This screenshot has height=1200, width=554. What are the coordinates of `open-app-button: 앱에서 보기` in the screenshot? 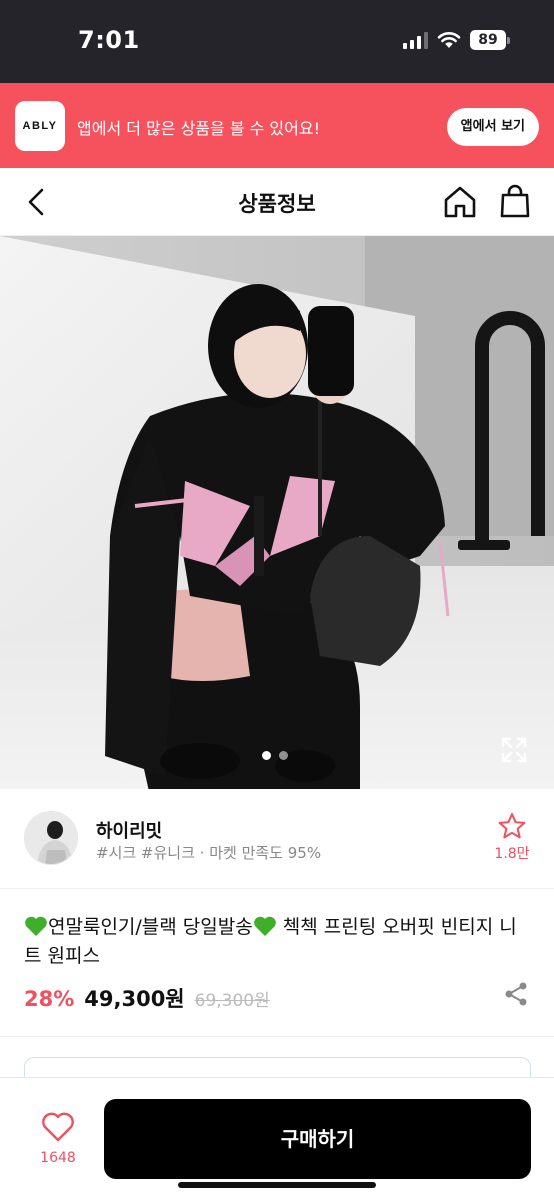 It's located at (492, 127).